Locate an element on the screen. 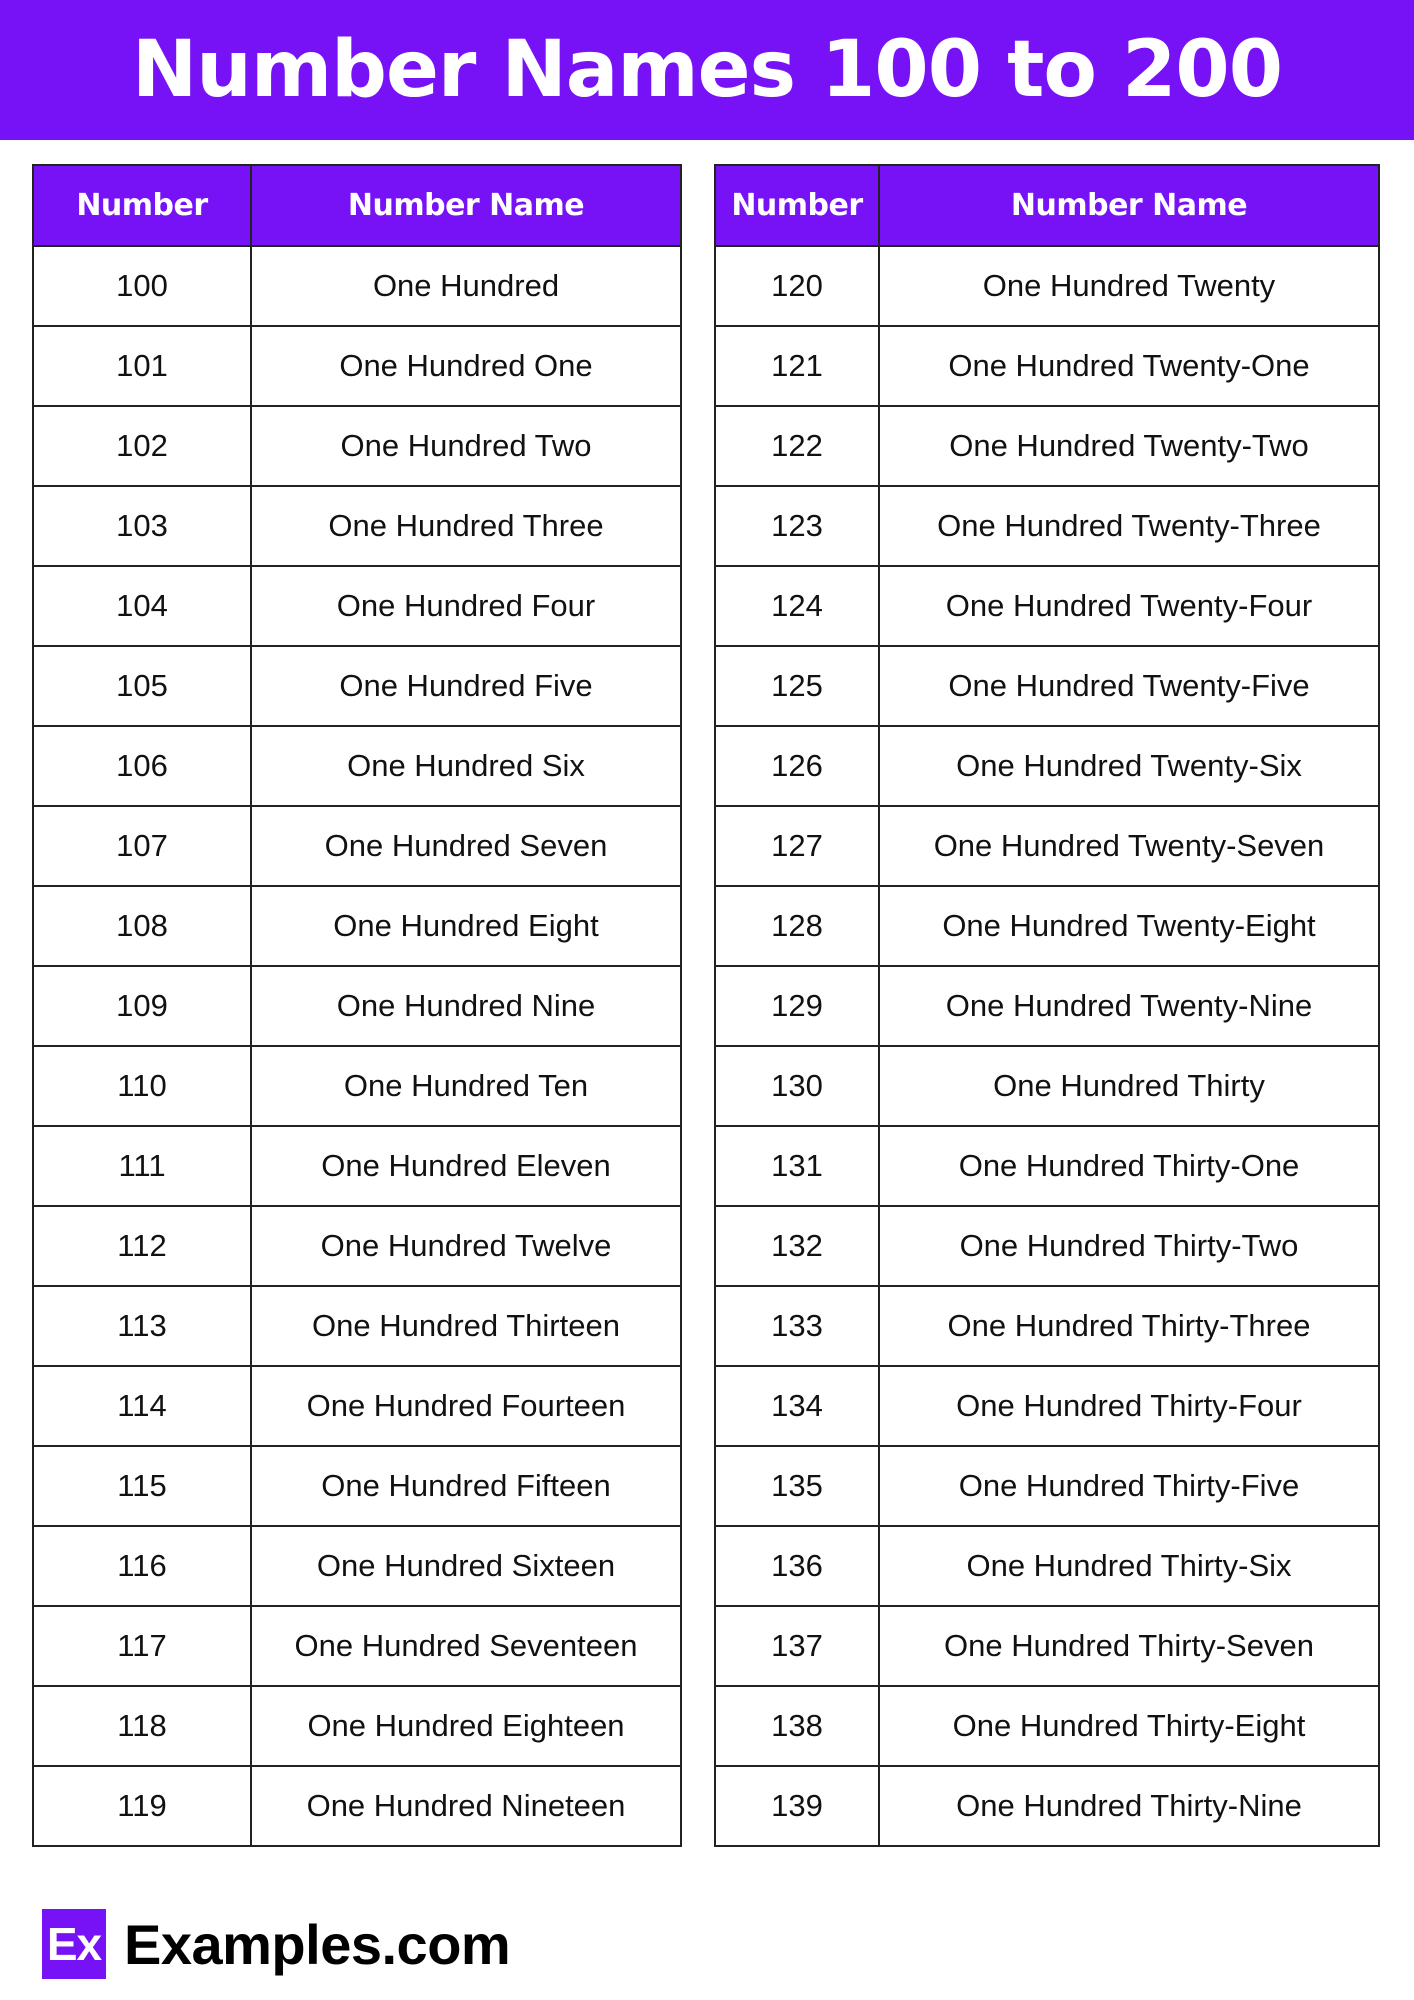  number-cell: 123 is located at coordinates (797, 526).